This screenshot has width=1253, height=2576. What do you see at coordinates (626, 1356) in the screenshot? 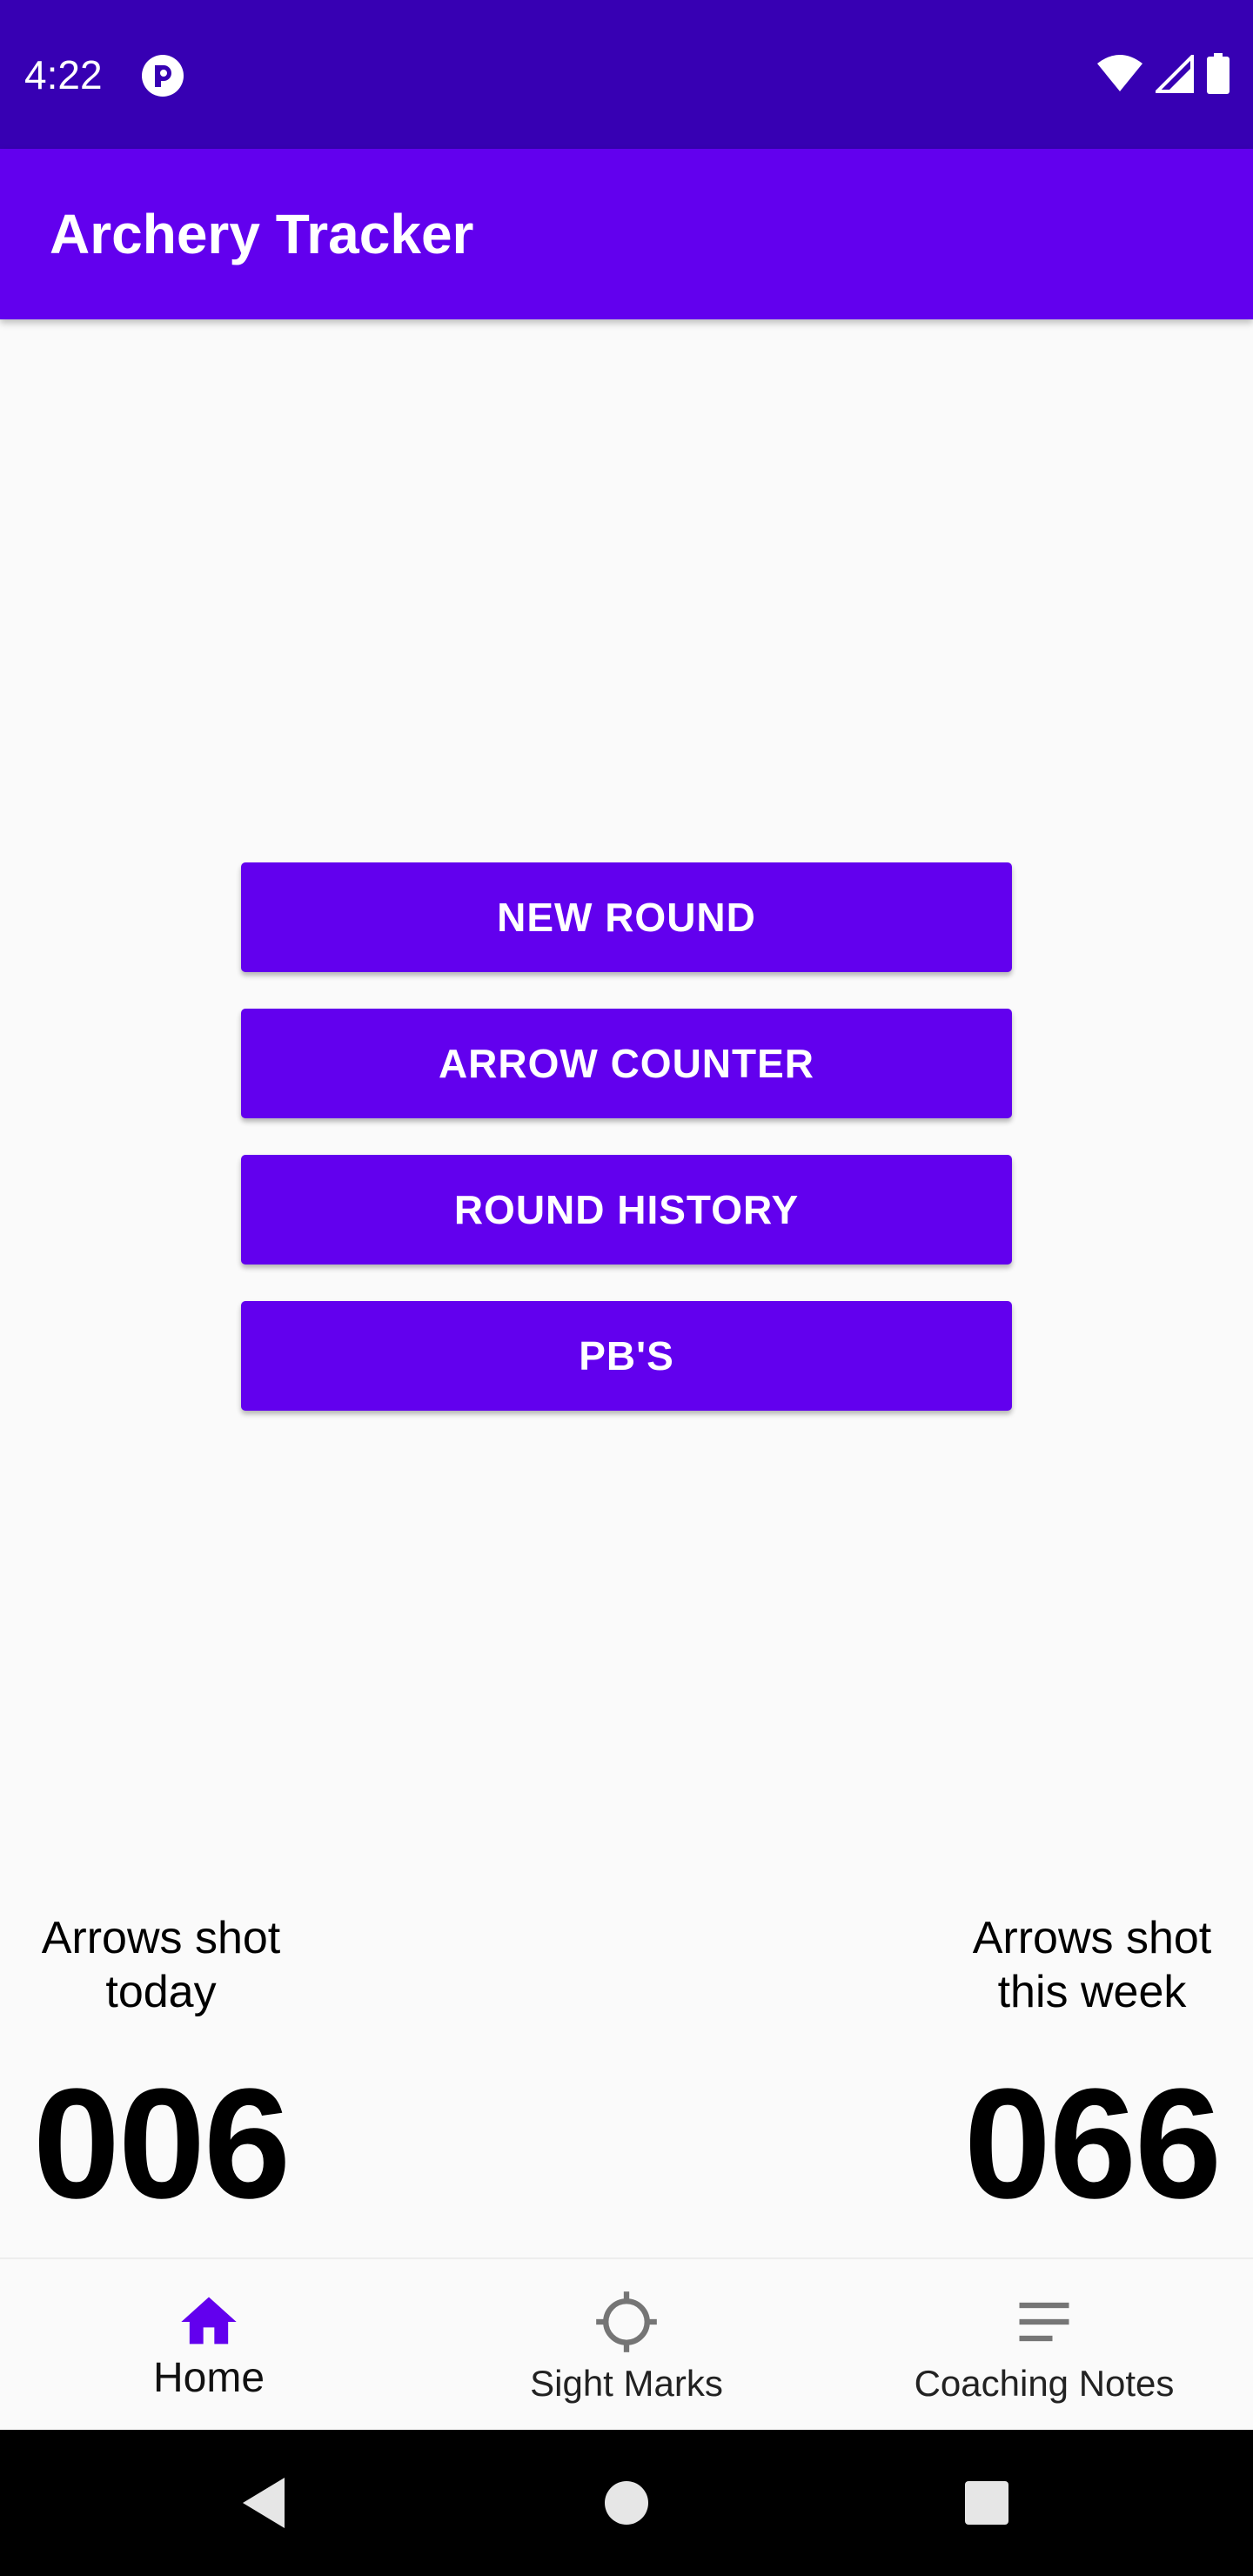
I see `pbs-button: PB'S` at bounding box center [626, 1356].